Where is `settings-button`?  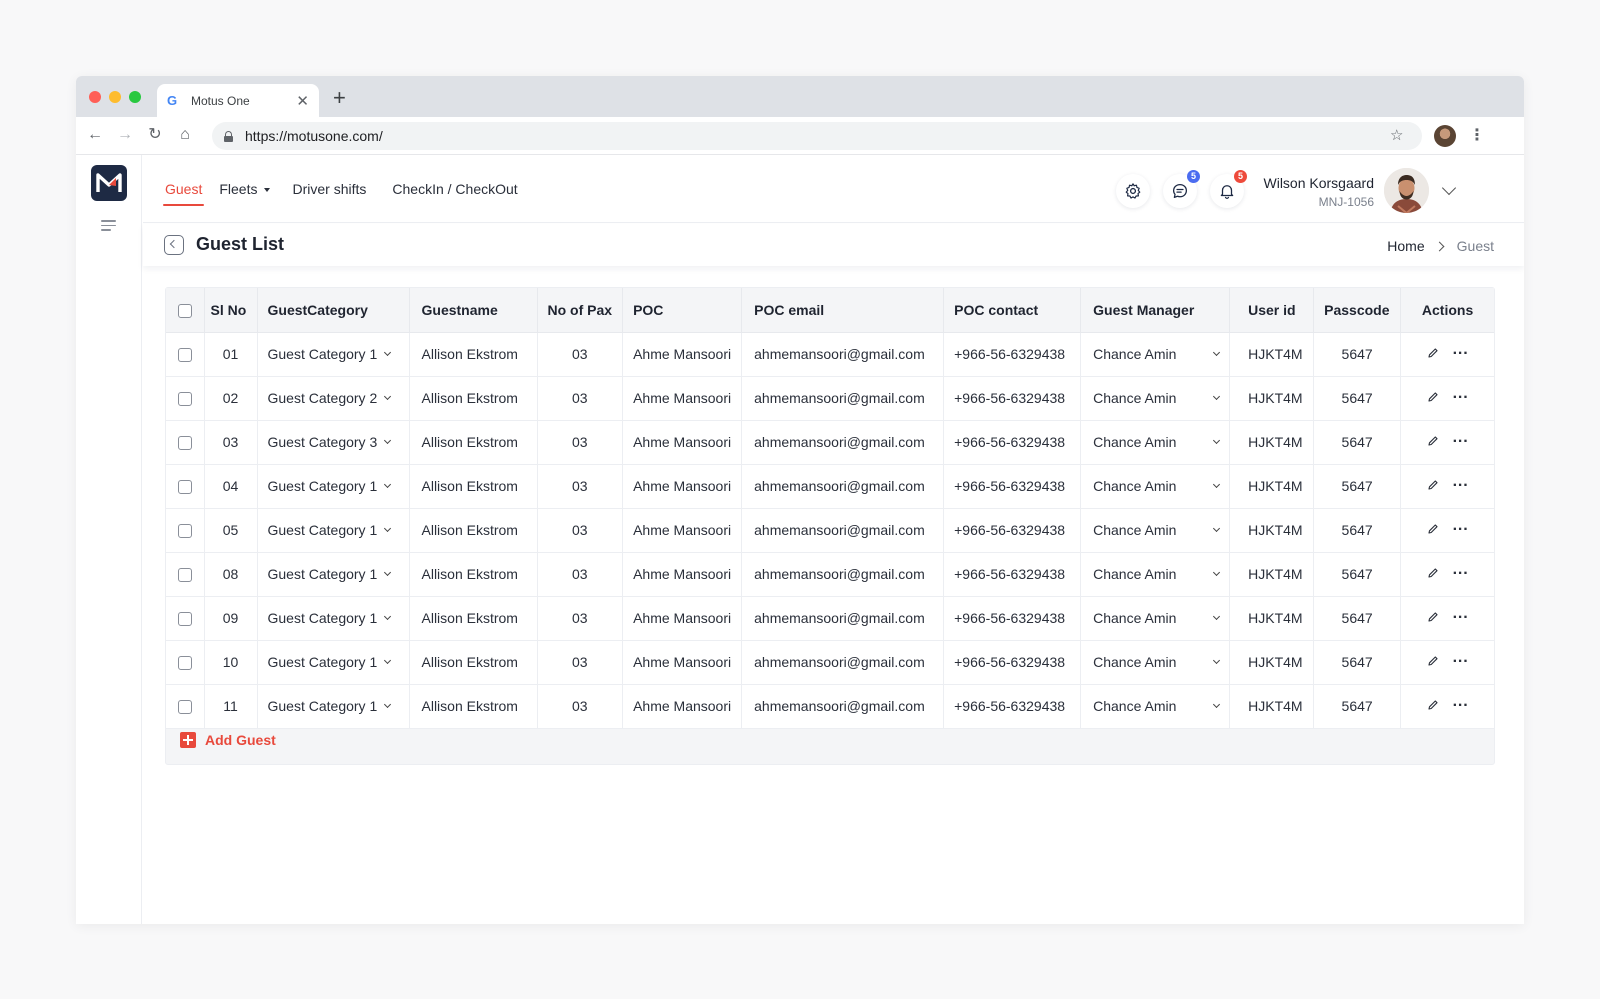 settings-button is located at coordinates (1133, 191).